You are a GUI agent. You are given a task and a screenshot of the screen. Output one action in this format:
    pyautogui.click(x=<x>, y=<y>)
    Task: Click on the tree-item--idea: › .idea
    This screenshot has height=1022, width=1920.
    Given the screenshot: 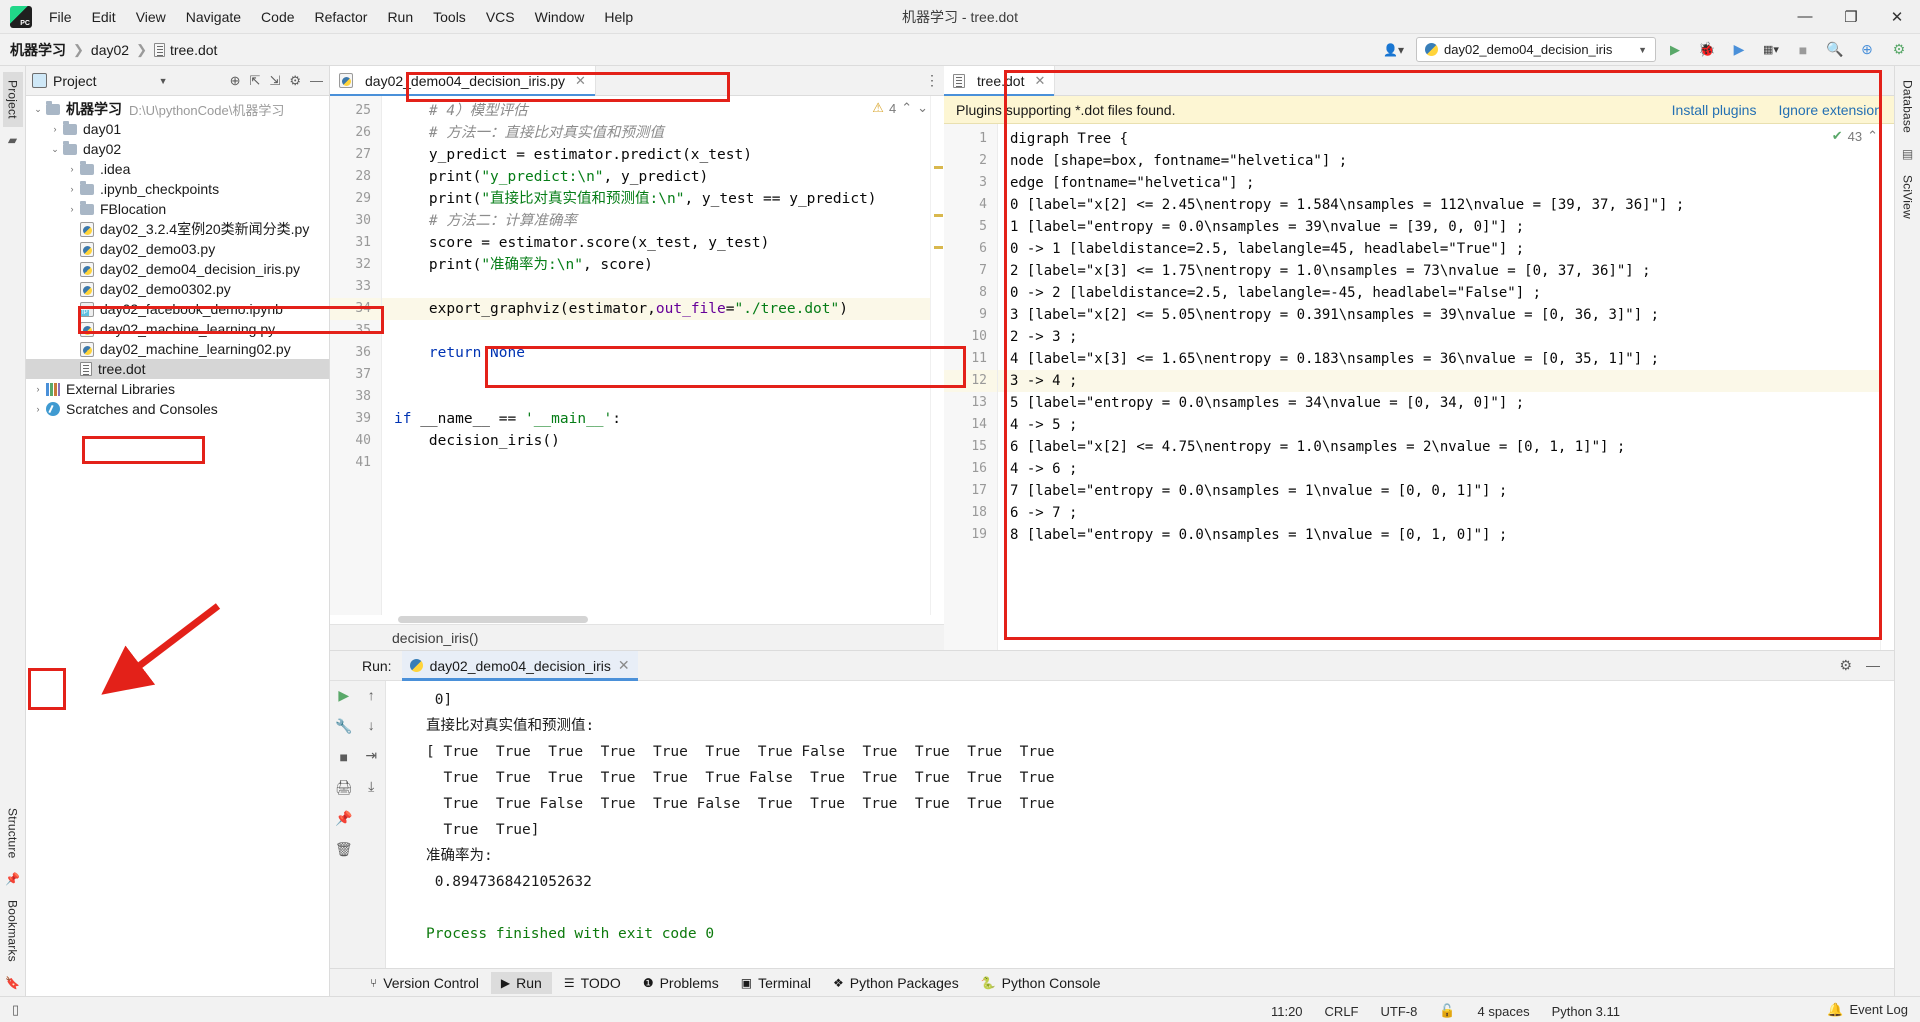 What is the action you would take?
    pyautogui.click(x=177, y=169)
    